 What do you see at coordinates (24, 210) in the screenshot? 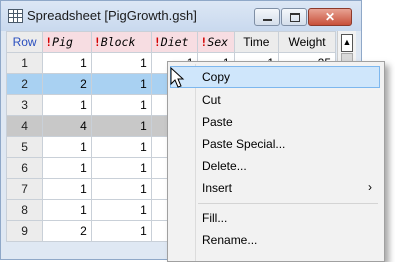
I see `row-number: 8` at bounding box center [24, 210].